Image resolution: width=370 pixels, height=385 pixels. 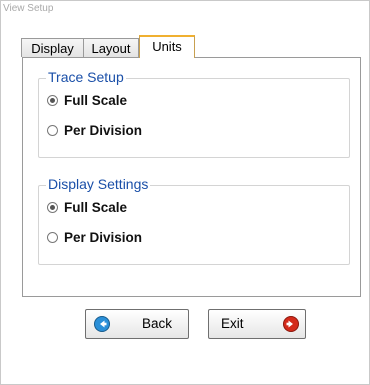 I want to click on arrow-left-circle-icon, so click(x=102, y=324).